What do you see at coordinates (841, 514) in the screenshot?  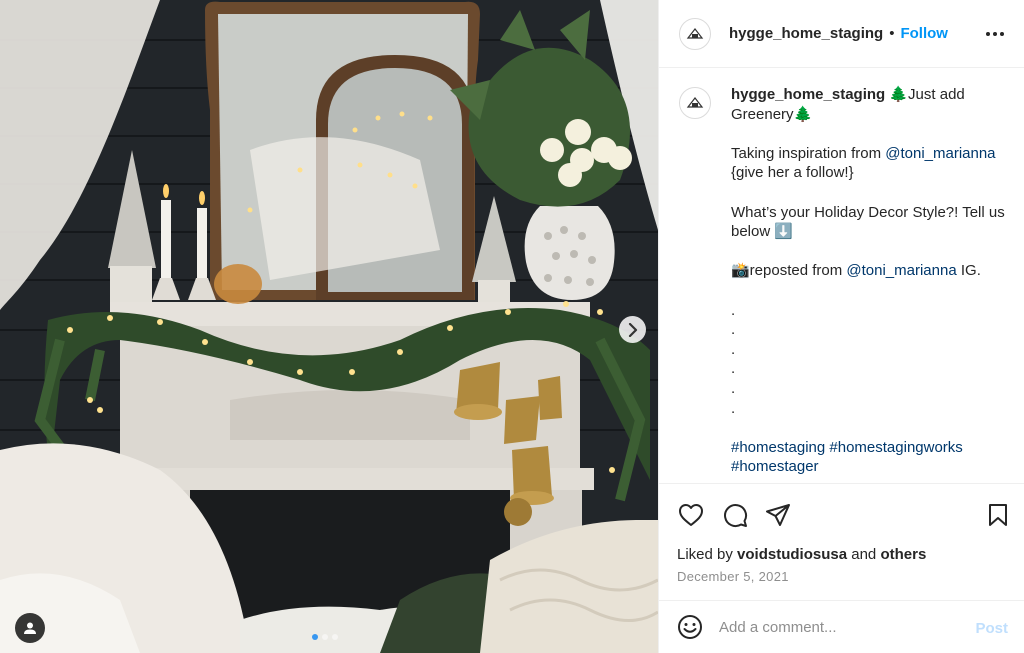 I see `action-bar` at bounding box center [841, 514].